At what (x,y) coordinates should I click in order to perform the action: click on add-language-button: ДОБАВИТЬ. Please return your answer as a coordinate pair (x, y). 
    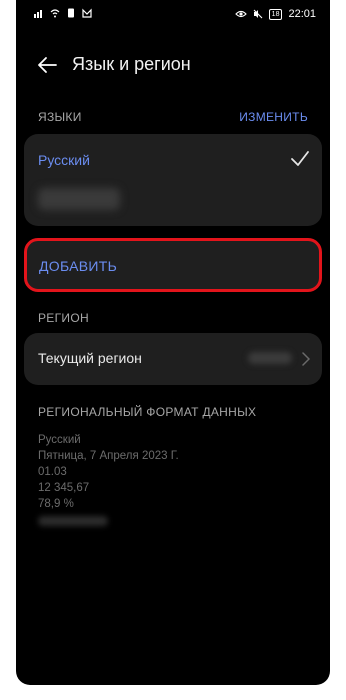
    Looking at the image, I should click on (173, 265).